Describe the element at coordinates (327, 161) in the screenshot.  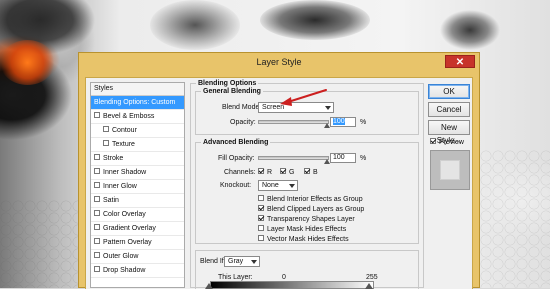
I see `fill-opacity-slider-thumb` at that location.